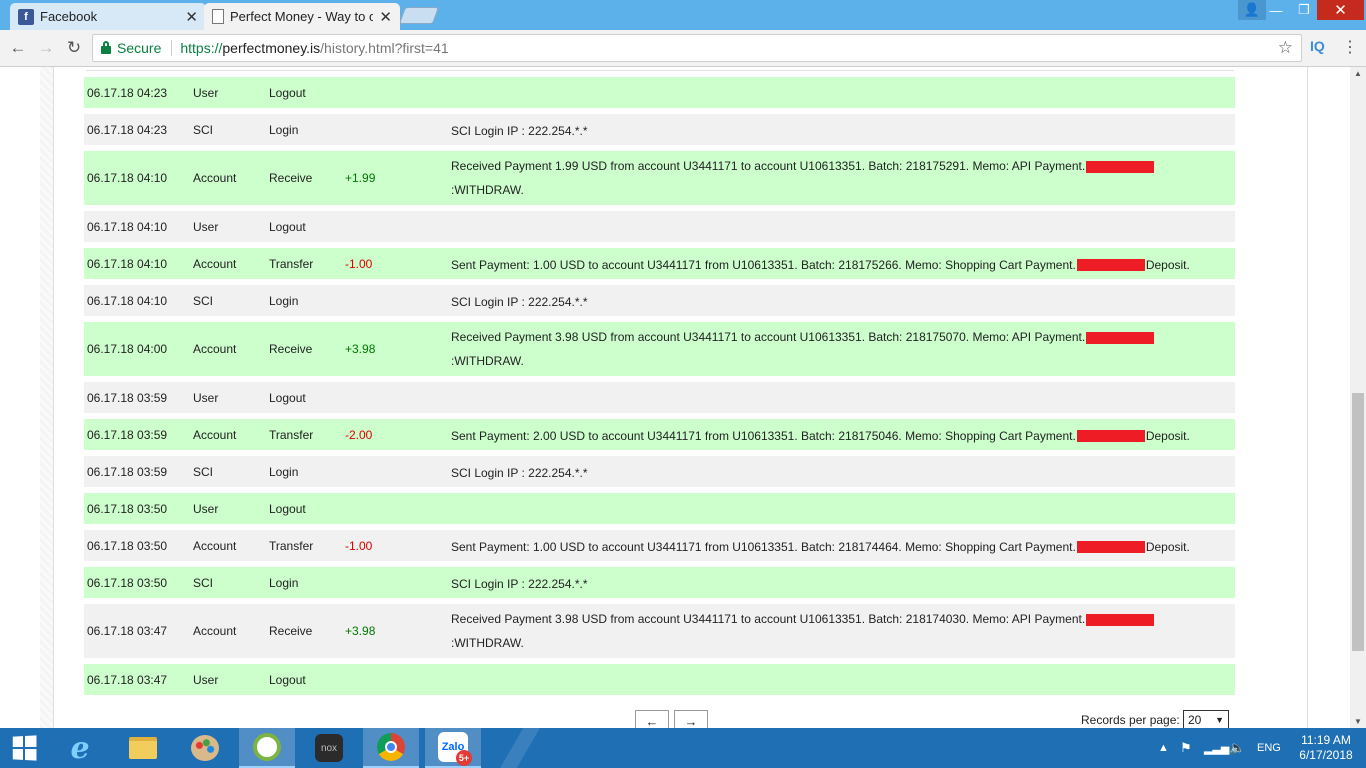  Describe the element at coordinates (1206, 719) in the screenshot. I see `records-per-page-select: 20 ▼` at that location.